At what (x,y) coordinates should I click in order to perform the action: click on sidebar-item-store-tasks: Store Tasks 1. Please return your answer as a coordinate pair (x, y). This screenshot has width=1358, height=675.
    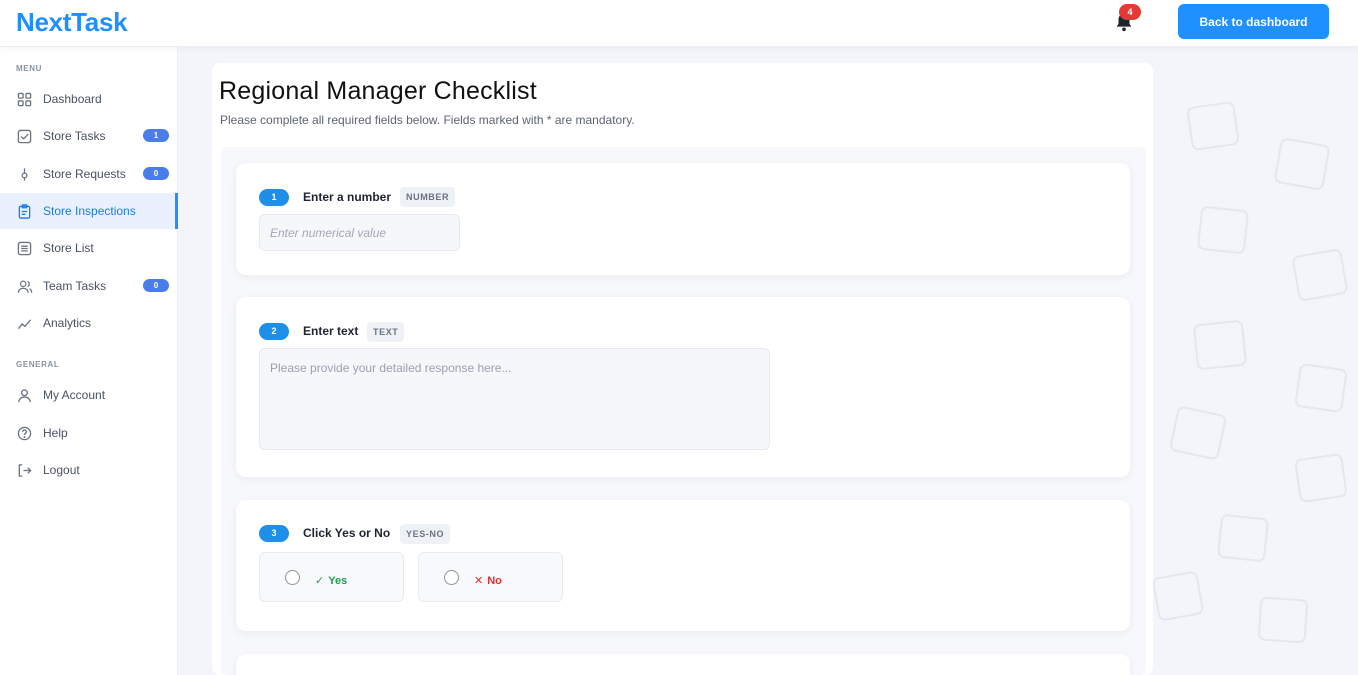
    Looking at the image, I should click on (89, 136).